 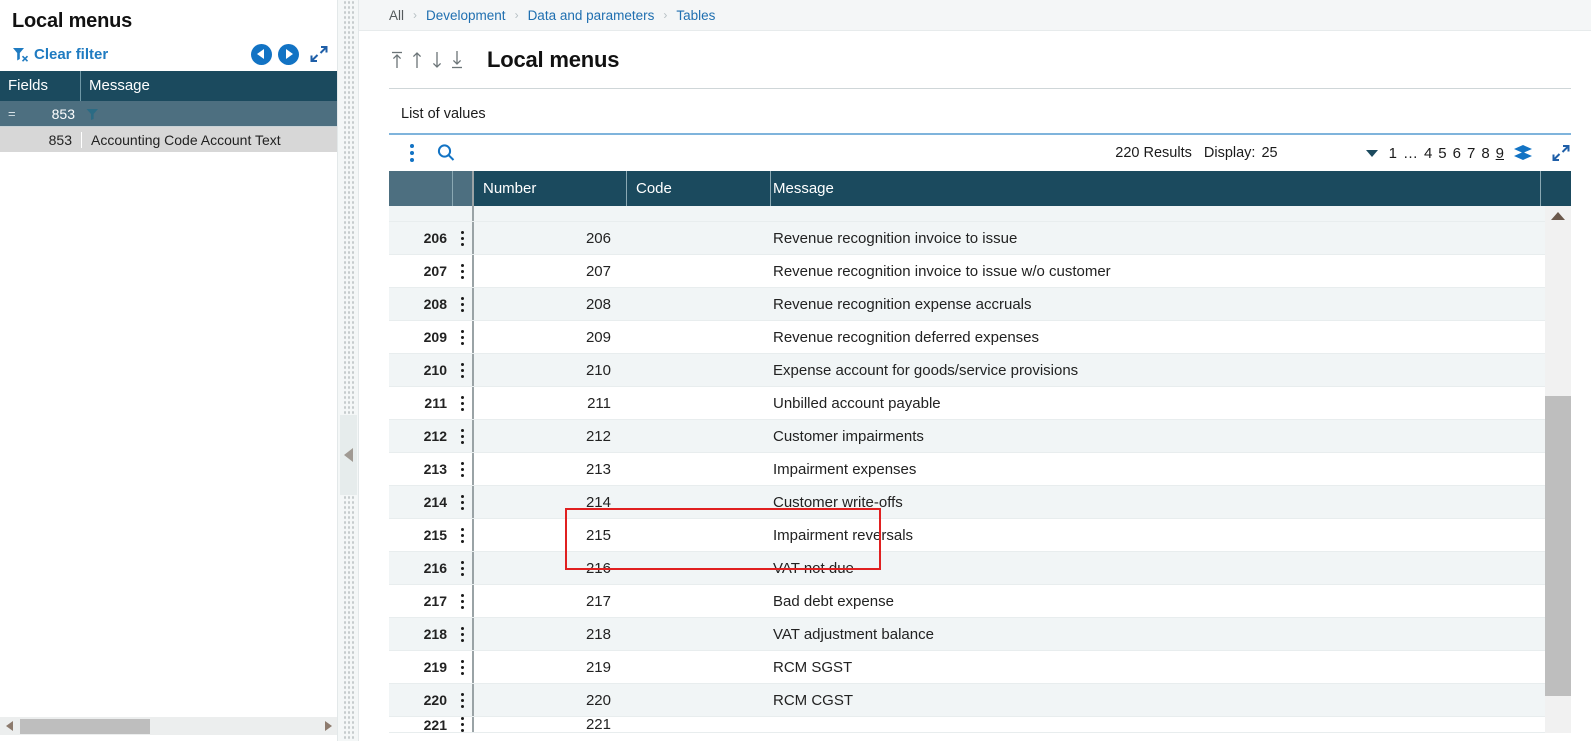 What do you see at coordinates (9, 726) in the screenshot?
I see `arrow-left-icon` at bounding box center [9, 726].